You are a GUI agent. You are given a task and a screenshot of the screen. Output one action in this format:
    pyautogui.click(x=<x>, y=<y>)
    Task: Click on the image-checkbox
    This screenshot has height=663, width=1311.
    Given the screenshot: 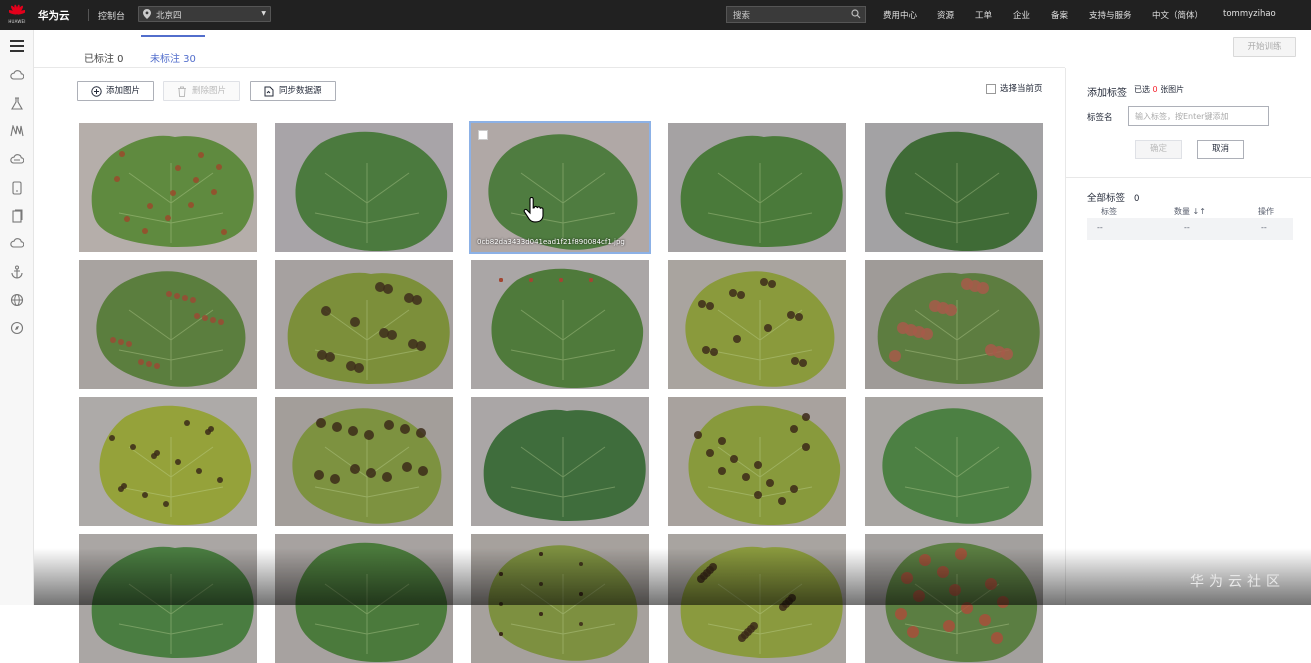 What is the action you would take?
    pyautogui.click(x=483, y=135)
    